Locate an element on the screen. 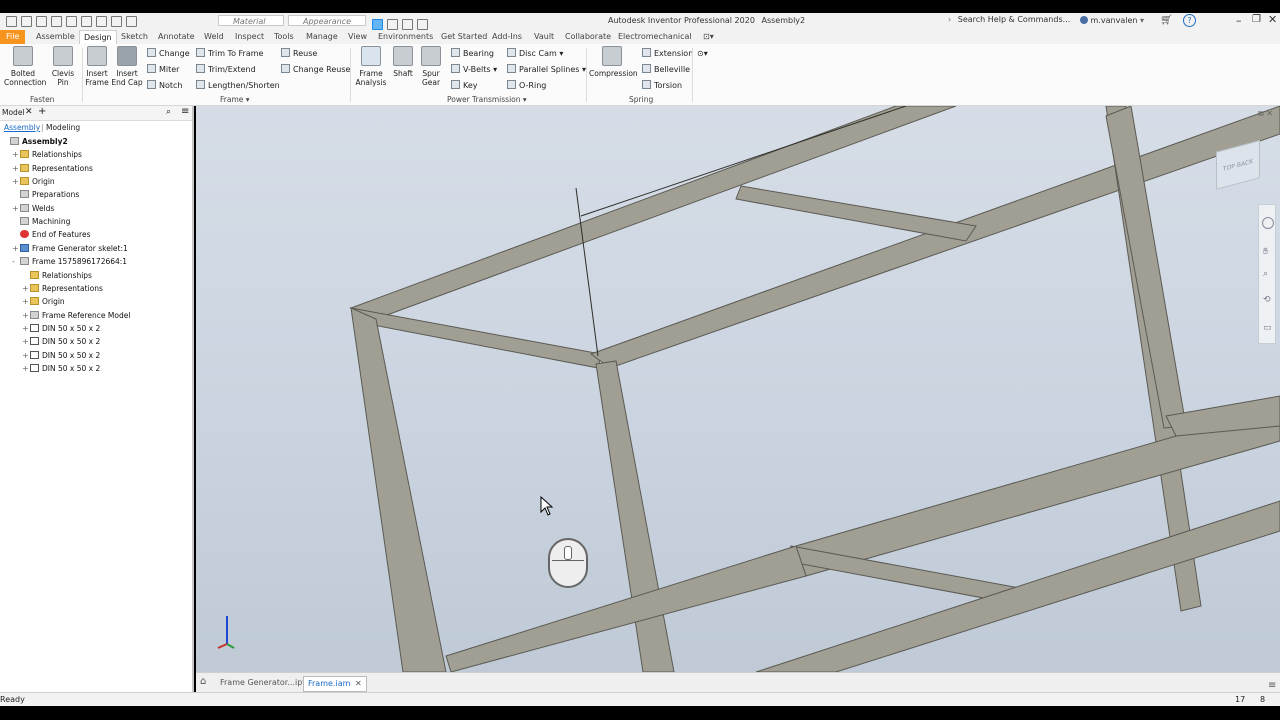 This screenshot has height=720, width=1280. update-icon is located at coordinates (116, 21).